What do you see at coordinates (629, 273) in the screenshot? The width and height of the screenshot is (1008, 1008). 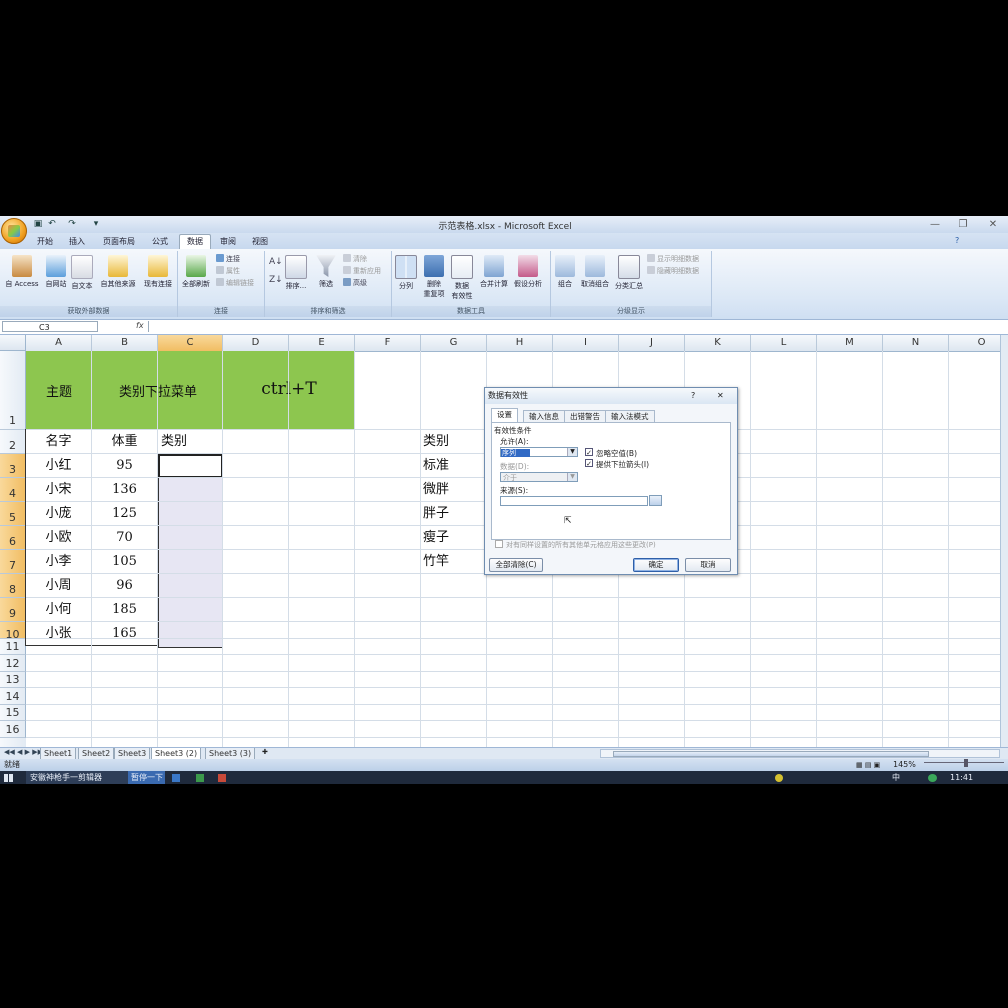 I see `subtotal-button: 分类汇总` at bounding box center [629, 273].